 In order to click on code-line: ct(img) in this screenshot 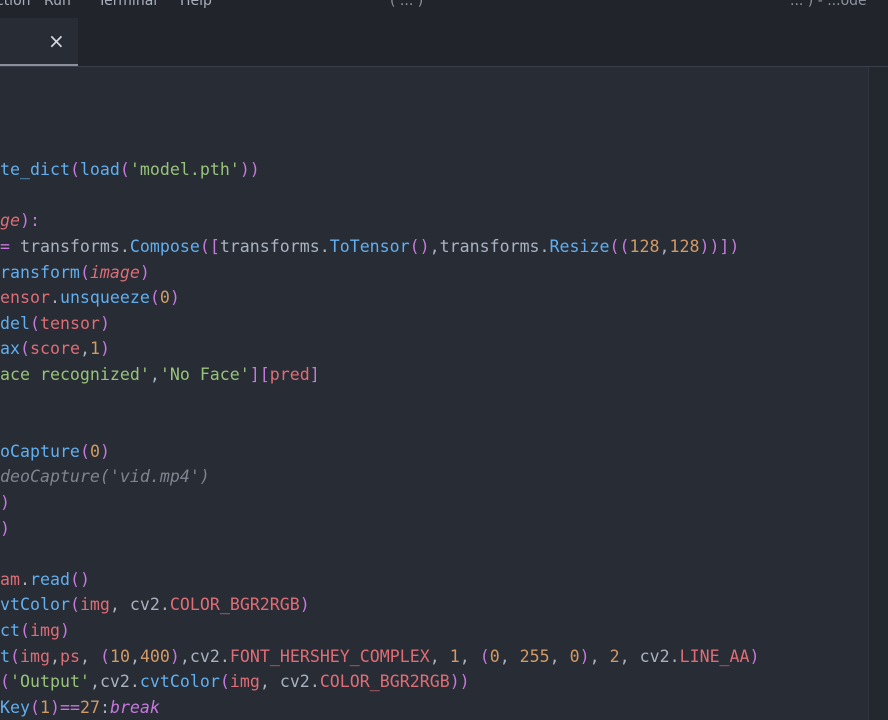, I will do `click(35, 631)`.